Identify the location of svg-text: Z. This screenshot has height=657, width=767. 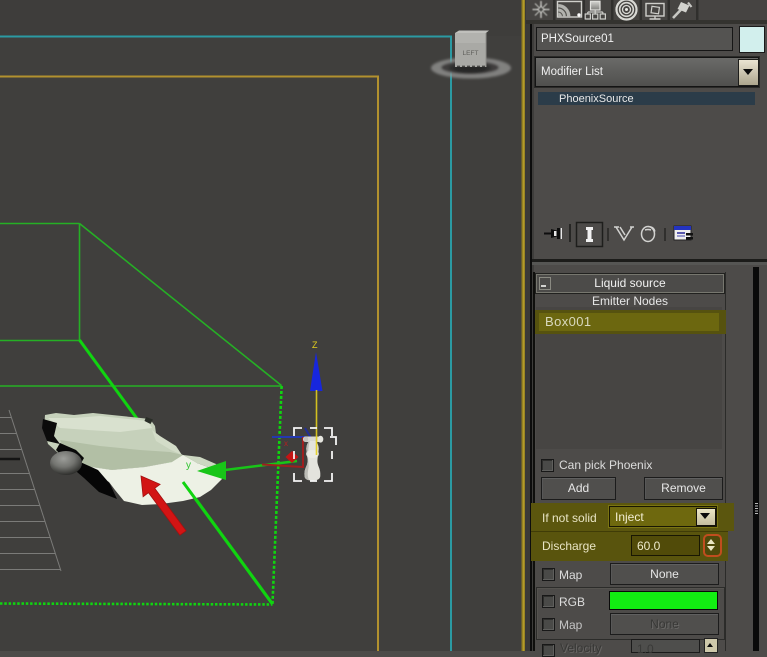
(315, 345).